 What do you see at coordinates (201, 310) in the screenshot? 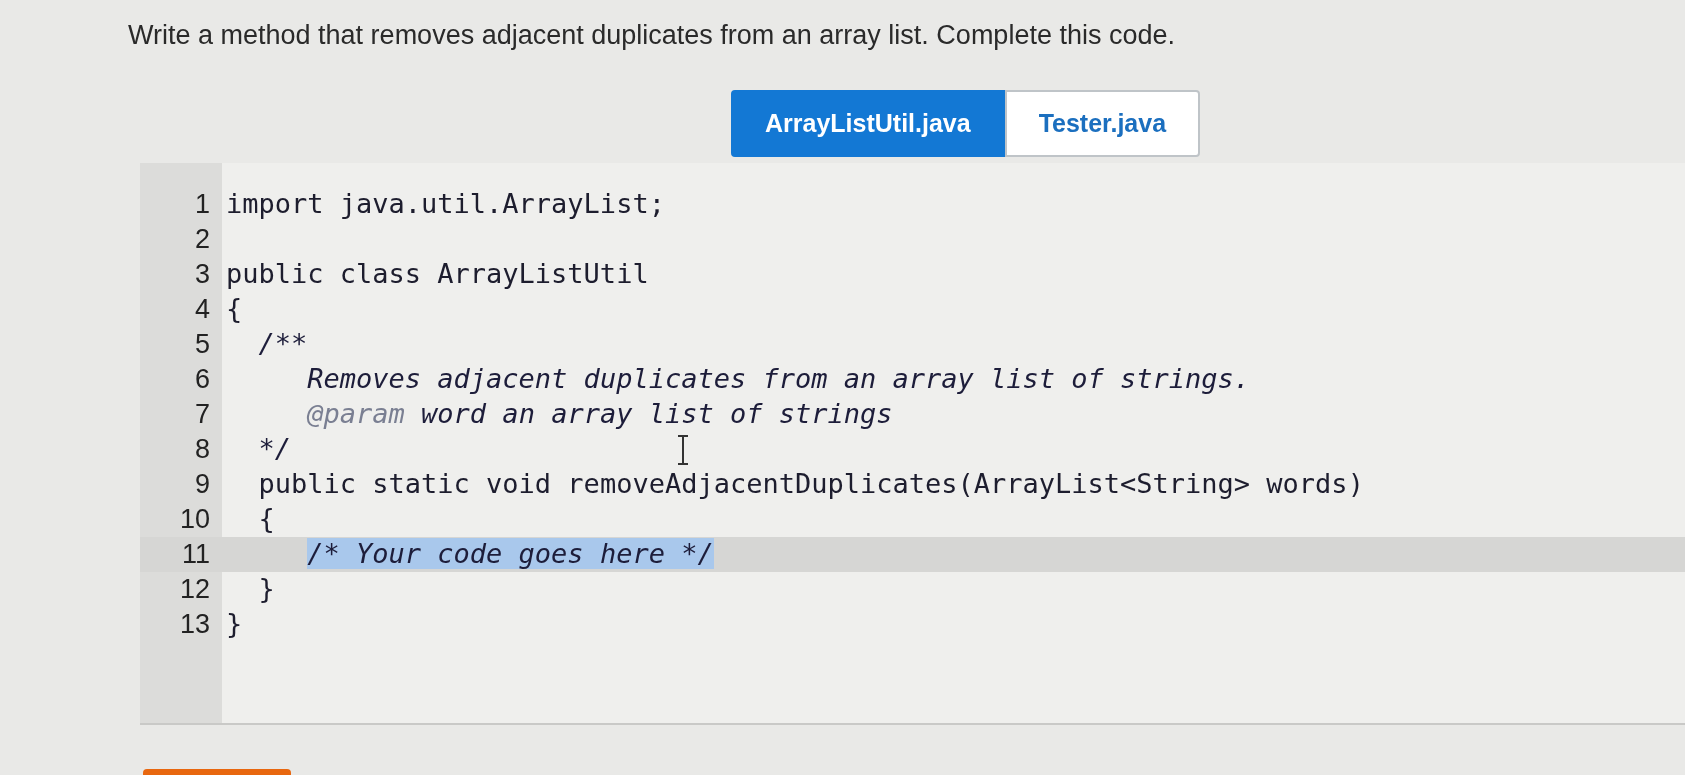
I see `line-number: 4` at bounding box center [201, 310].